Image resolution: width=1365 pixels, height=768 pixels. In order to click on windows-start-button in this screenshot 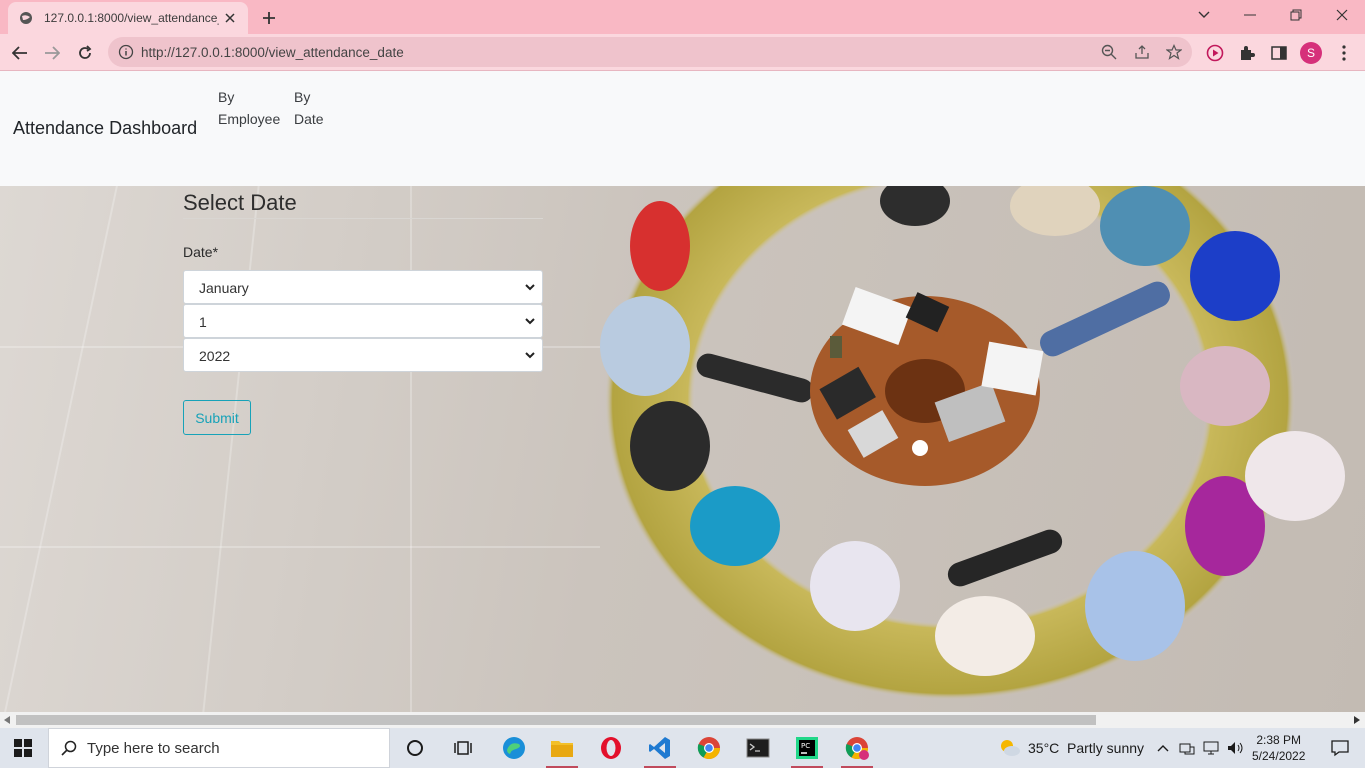, I will do `click(23, 748)`.